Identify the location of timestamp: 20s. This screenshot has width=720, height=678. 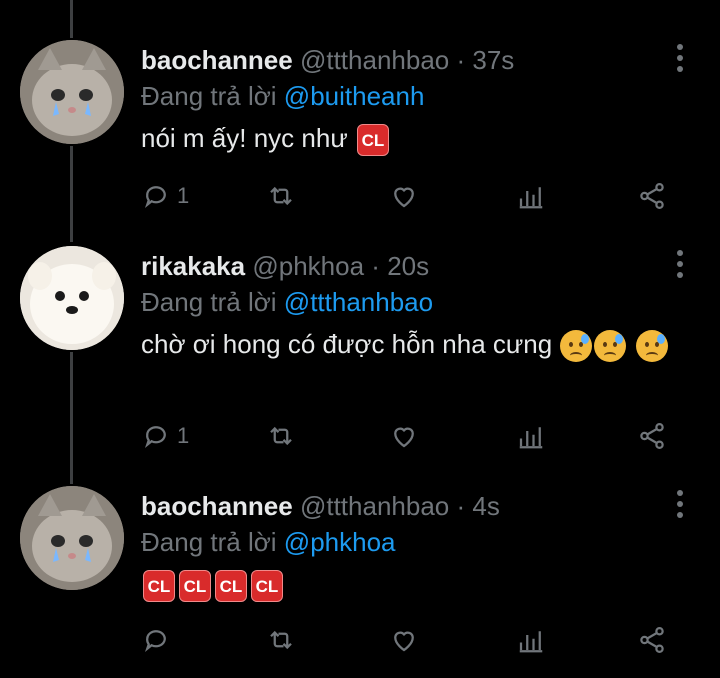
(408, 266).